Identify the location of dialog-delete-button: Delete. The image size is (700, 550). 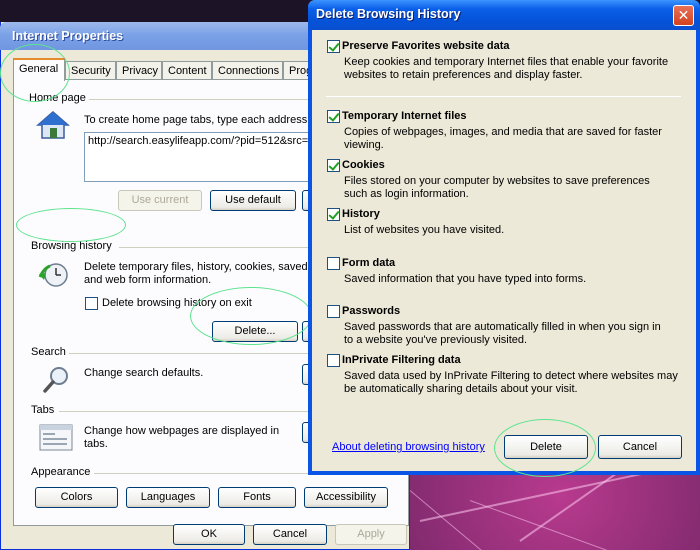
(546, 447).